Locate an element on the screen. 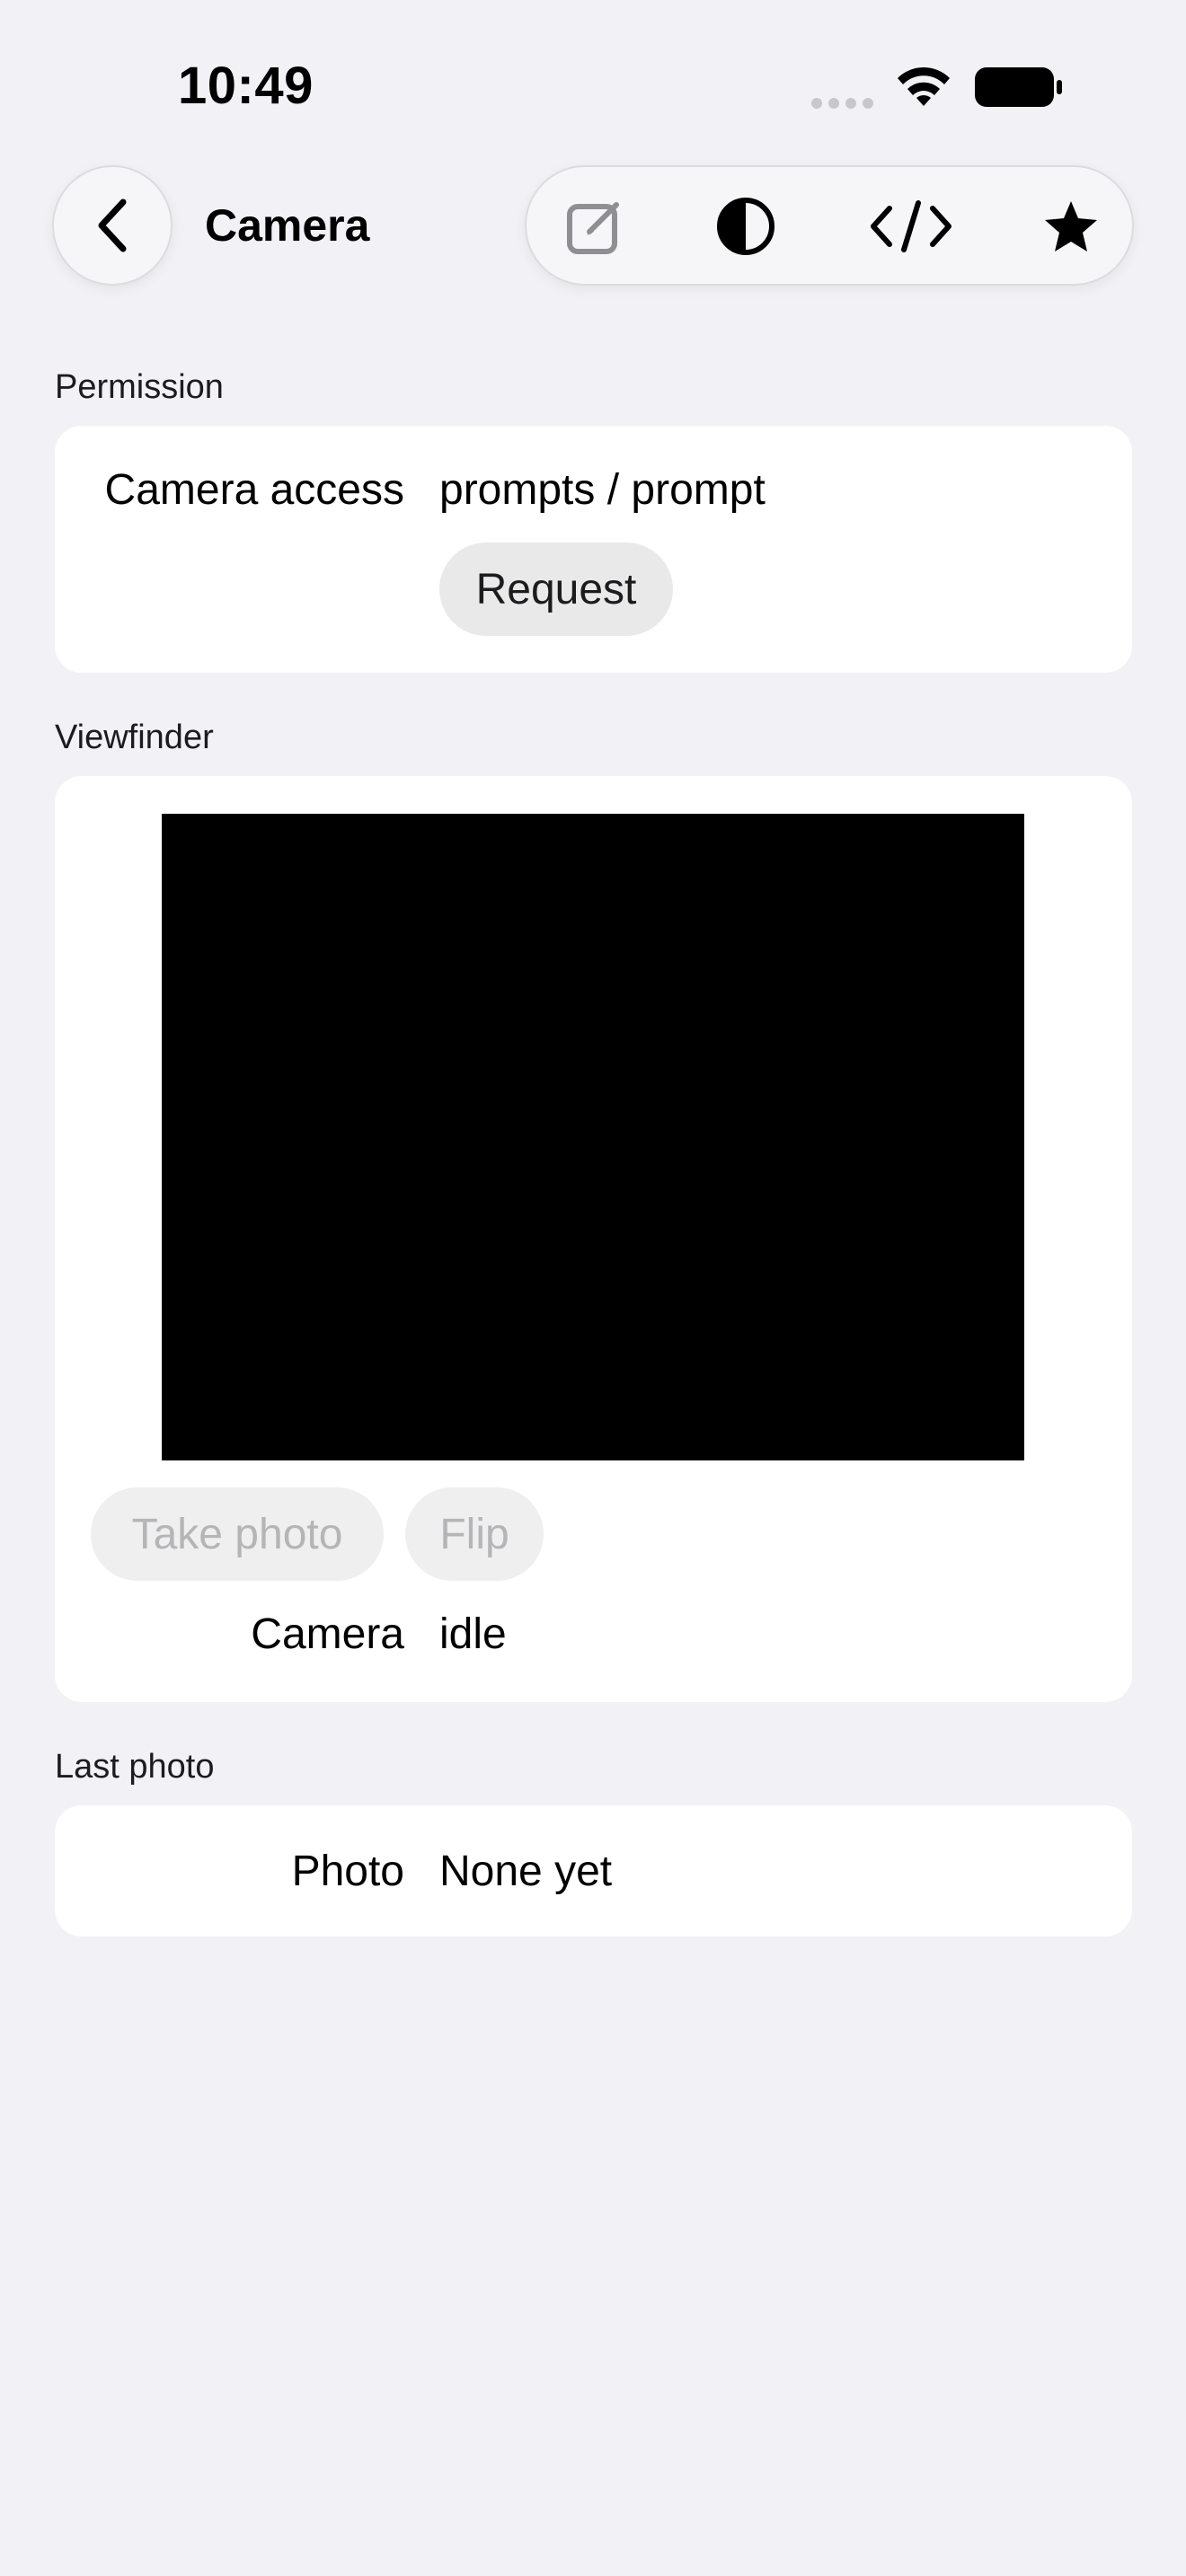 This screenshot has width=1186, height=2576. star-icon is located at coordinates (1071, 226).